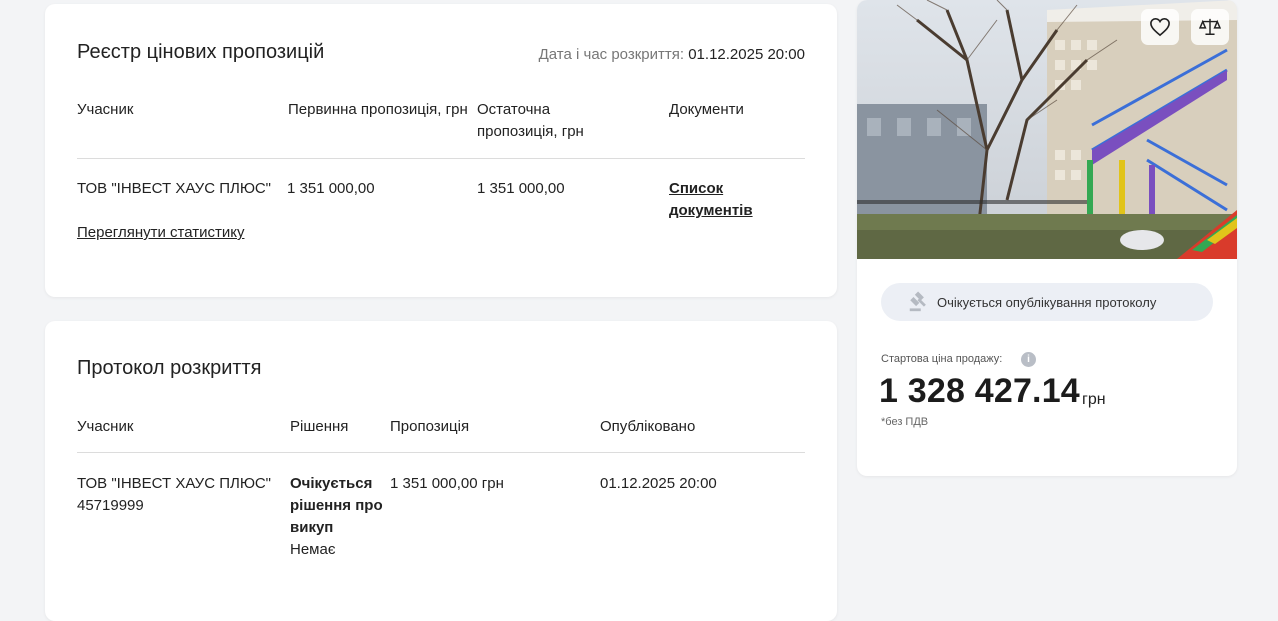  Describe the element at coordinates (313, 549) in the screenshot. I see `decision-note: Немає` at that location.